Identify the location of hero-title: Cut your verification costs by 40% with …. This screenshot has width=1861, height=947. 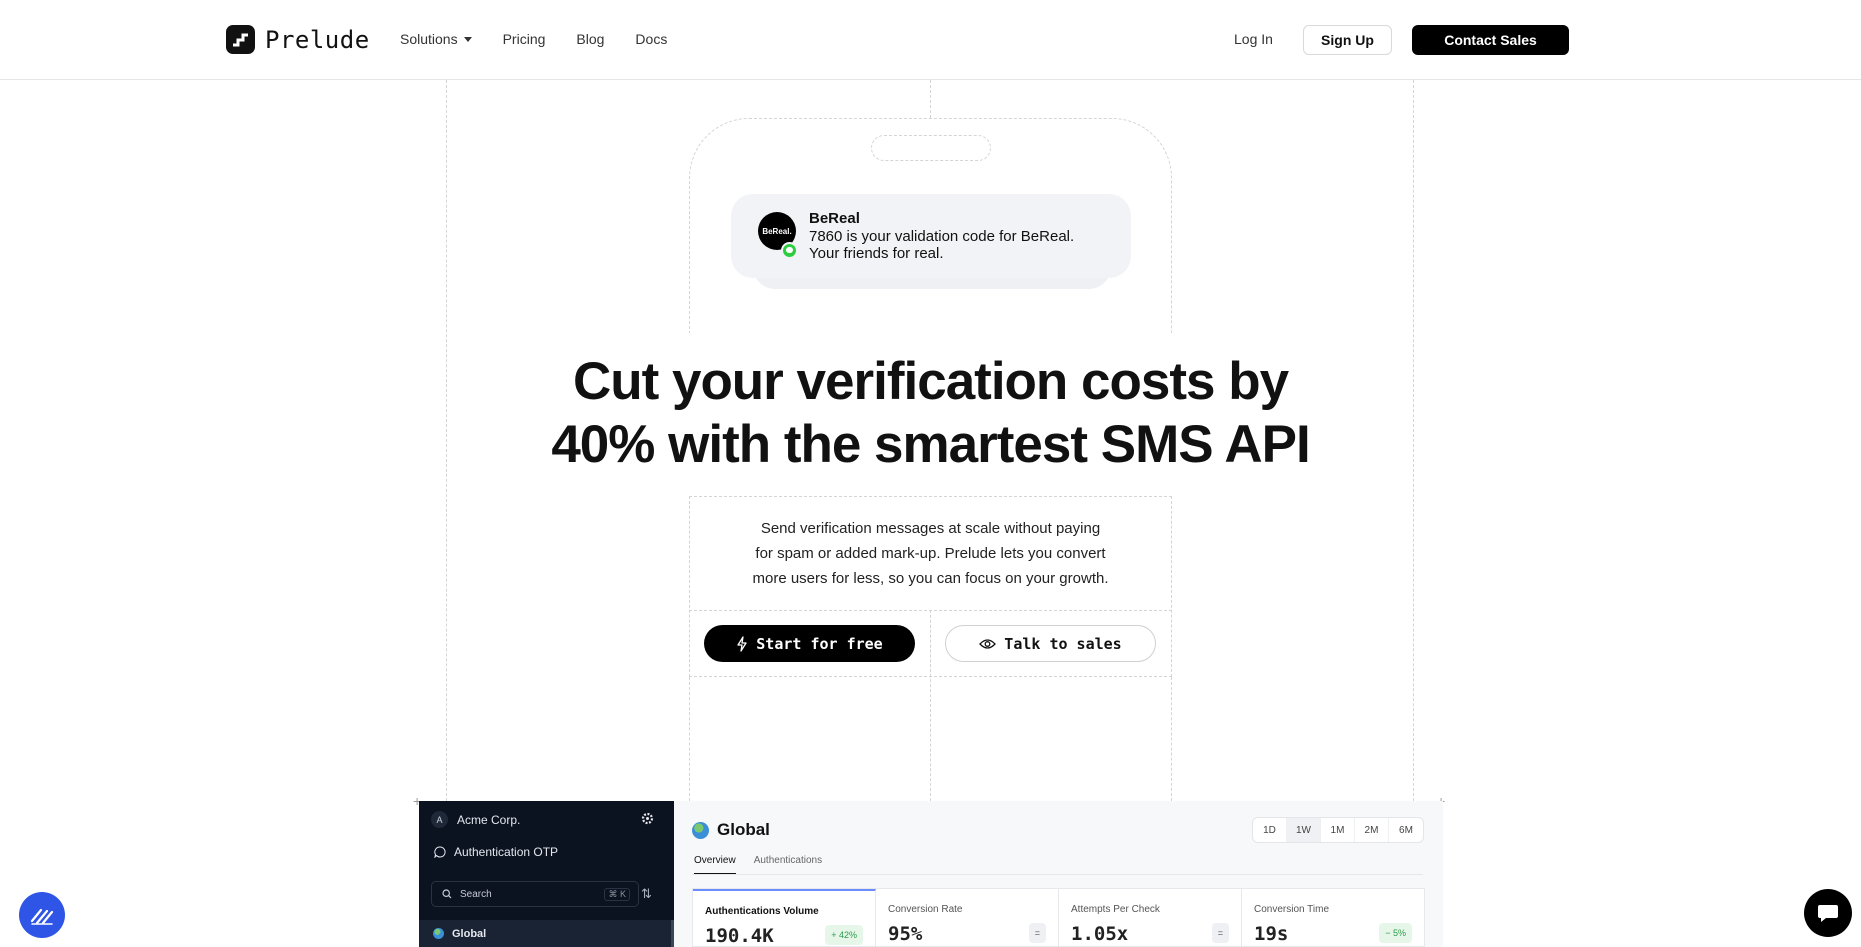
(930, 413).